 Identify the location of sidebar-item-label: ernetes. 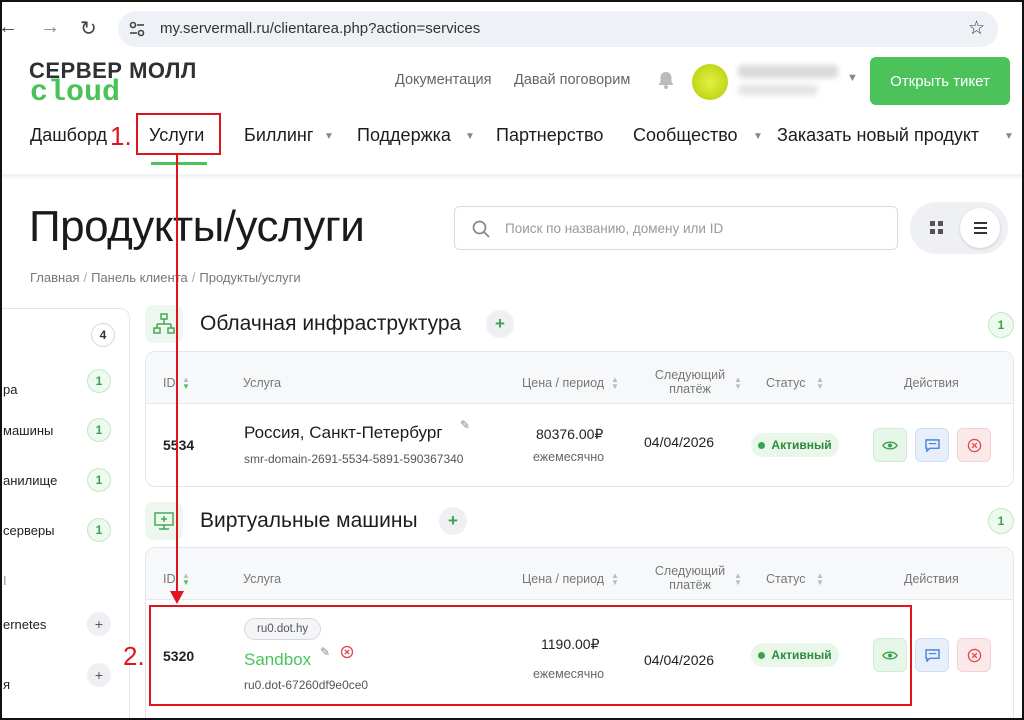
(24, 624).